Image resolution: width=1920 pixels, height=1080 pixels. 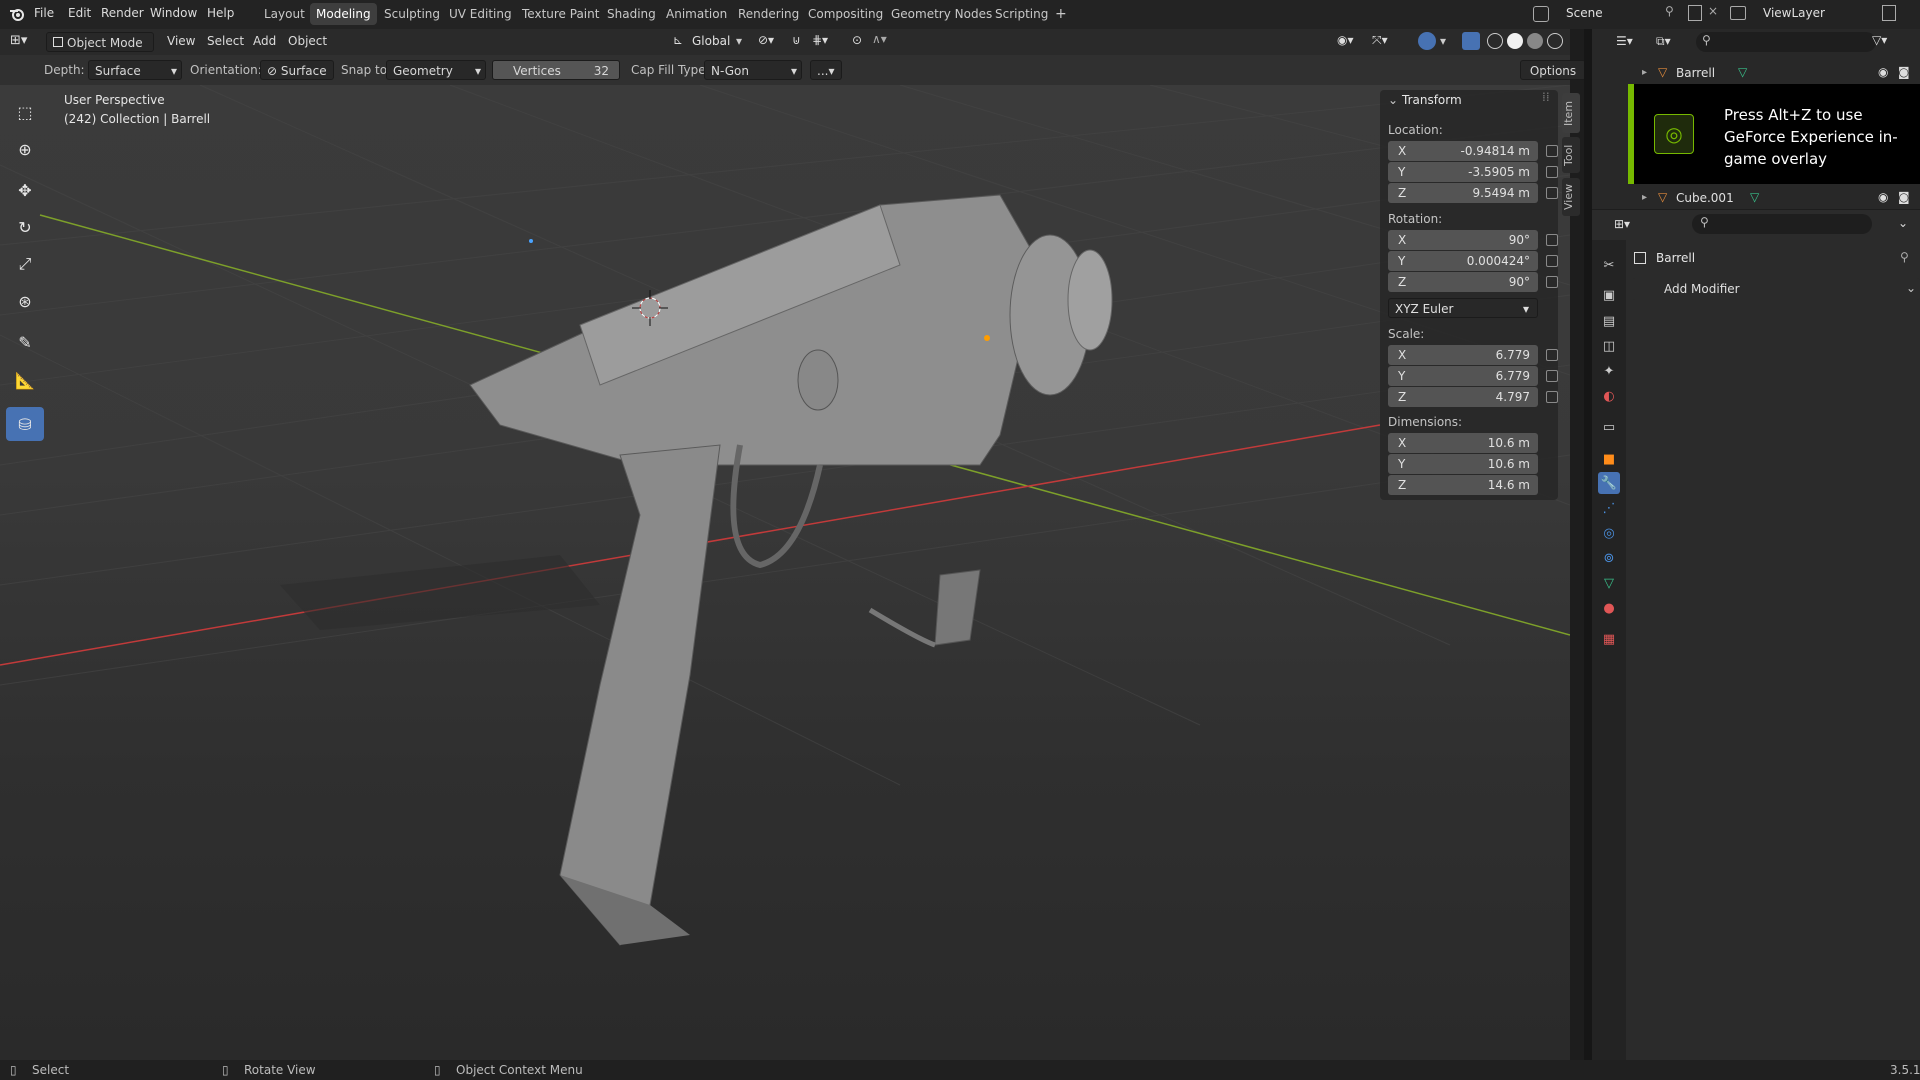 I want to click on outliner-item-cube-001: Cube.001, so click(x=1705, y=198).